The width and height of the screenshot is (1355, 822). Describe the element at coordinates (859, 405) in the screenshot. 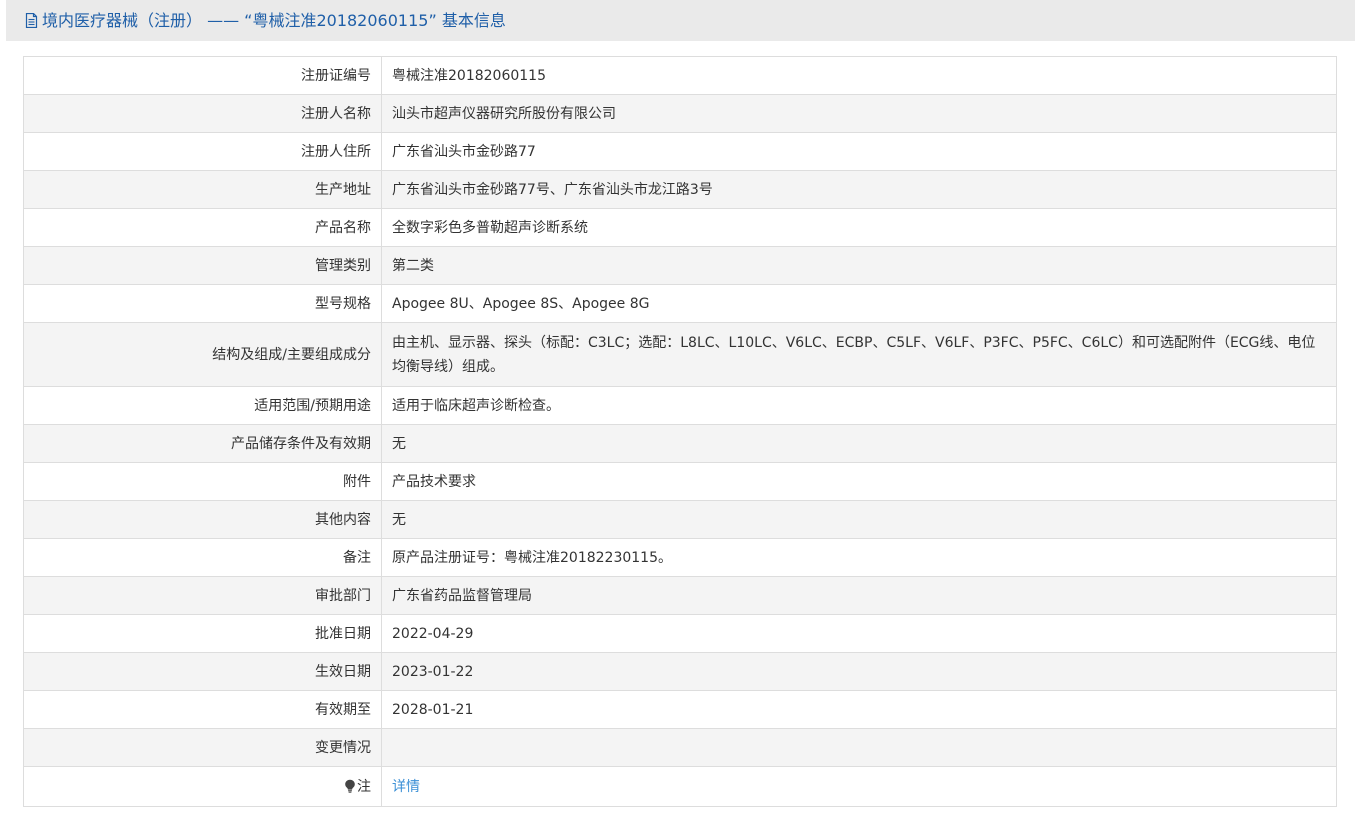

I see `field-value: 适用于临床超声诊断检查。` at that location.